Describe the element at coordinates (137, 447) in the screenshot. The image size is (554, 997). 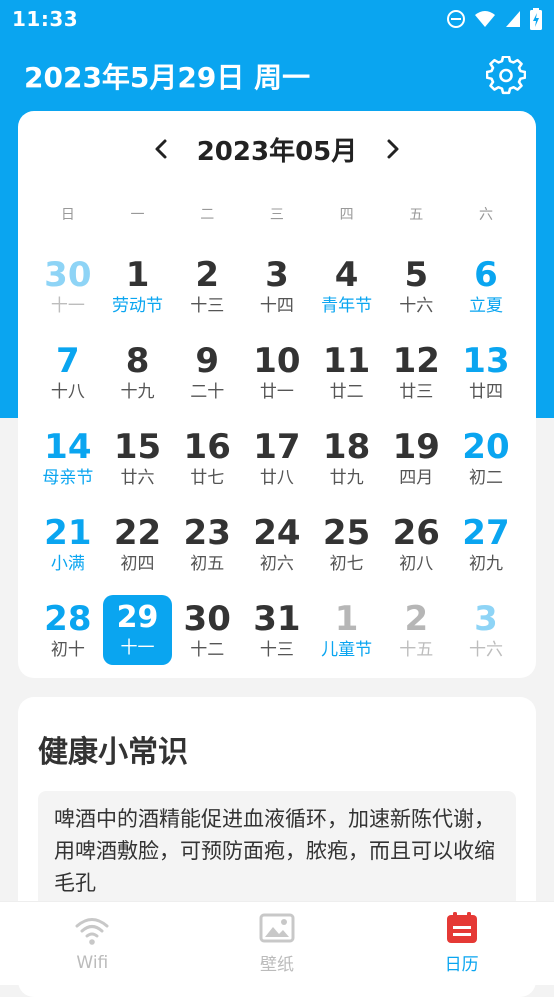
I see `day-number: 15` at that location.